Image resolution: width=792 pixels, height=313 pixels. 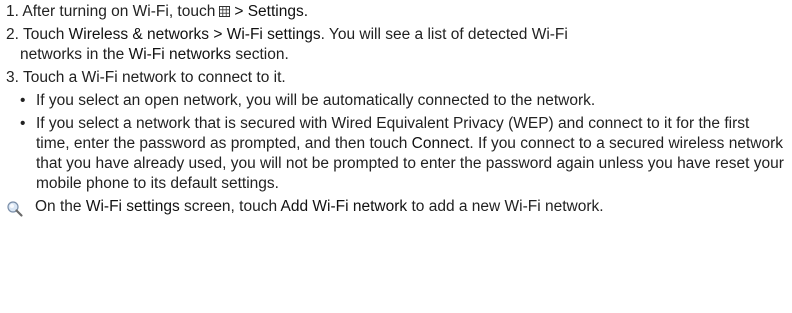 I want to click on step-2-text-d: section., so click(x=262, y=54).